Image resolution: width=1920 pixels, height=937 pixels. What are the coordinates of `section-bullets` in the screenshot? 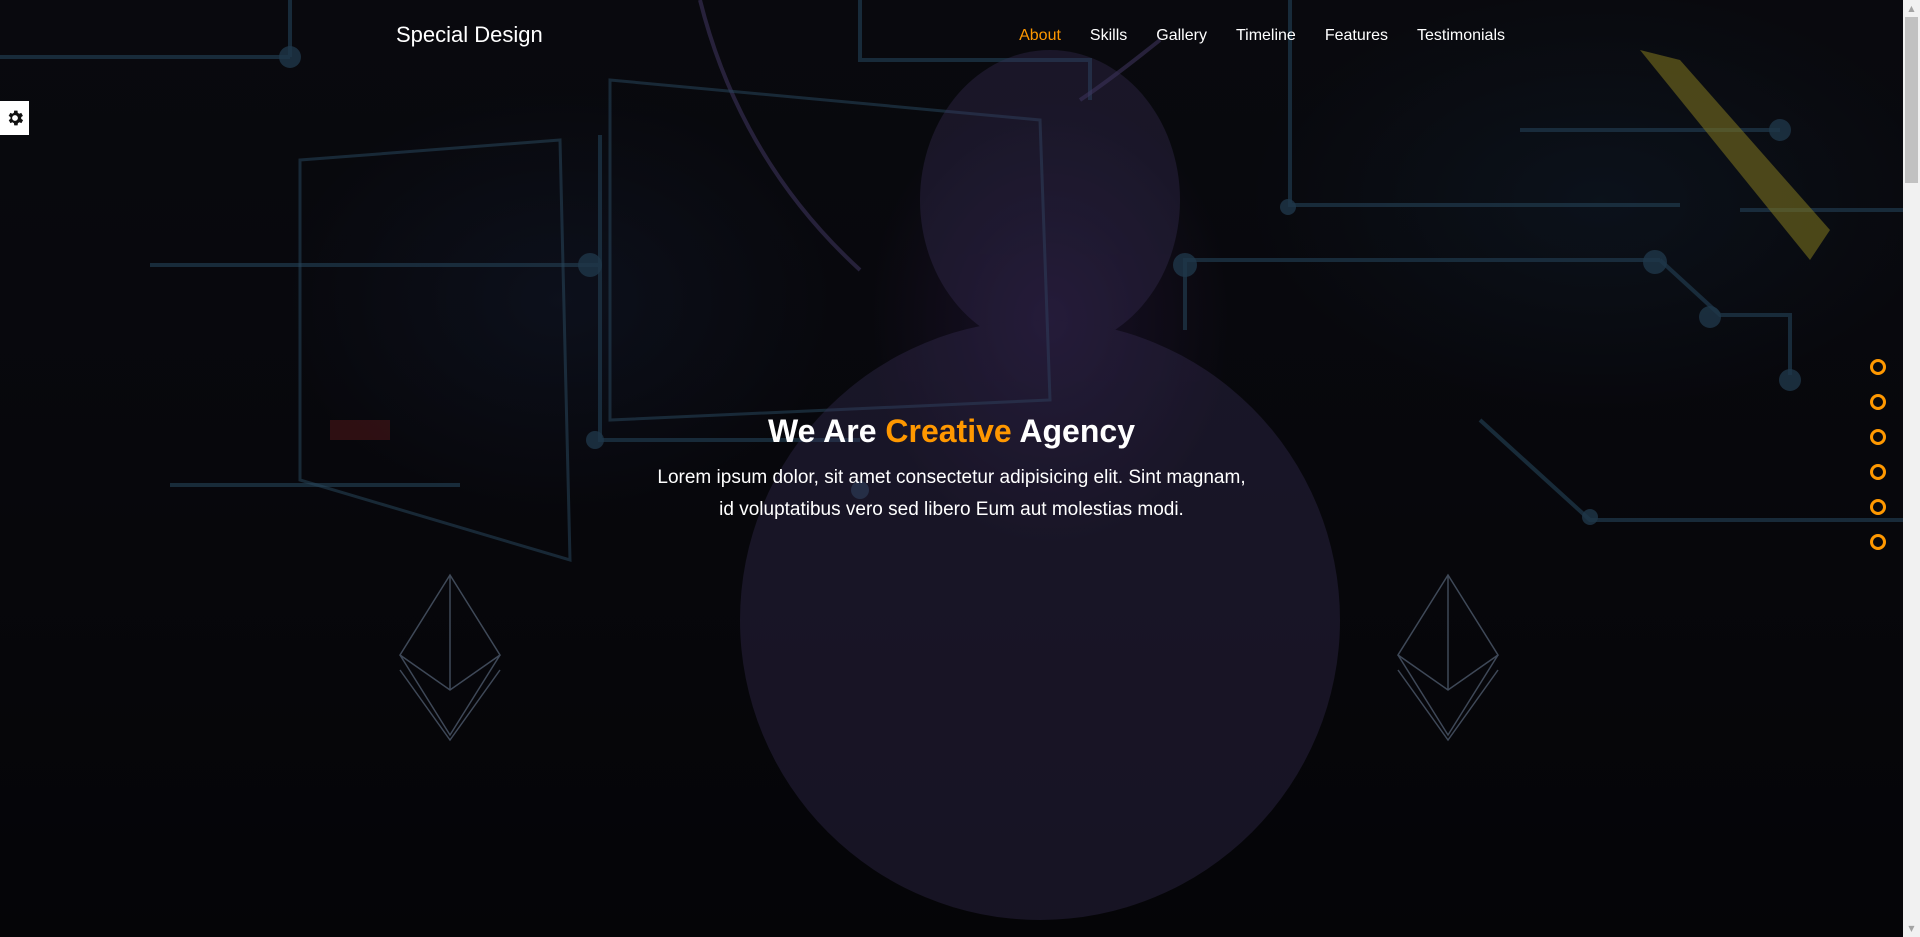 It's located at (1878, 454).